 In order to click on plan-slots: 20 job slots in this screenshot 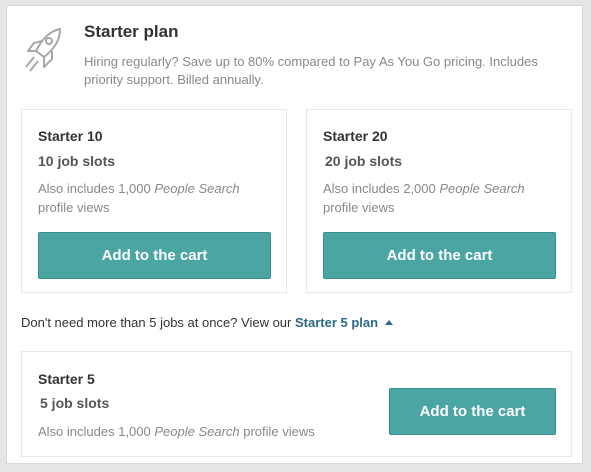, I will do `click(364, 161)`.